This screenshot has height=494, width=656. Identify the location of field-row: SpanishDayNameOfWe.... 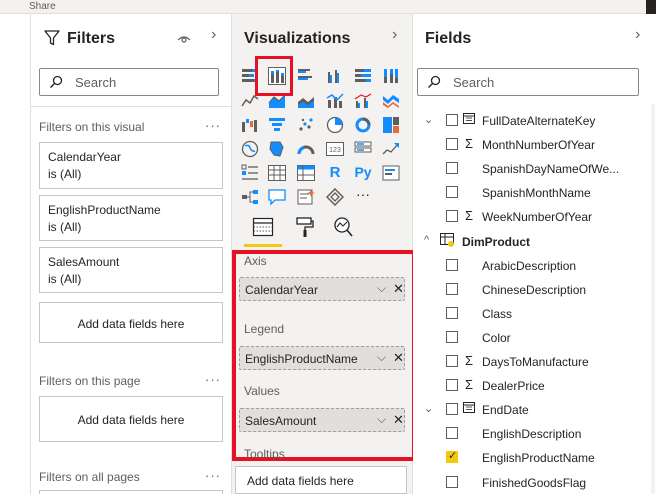
(534, 169).